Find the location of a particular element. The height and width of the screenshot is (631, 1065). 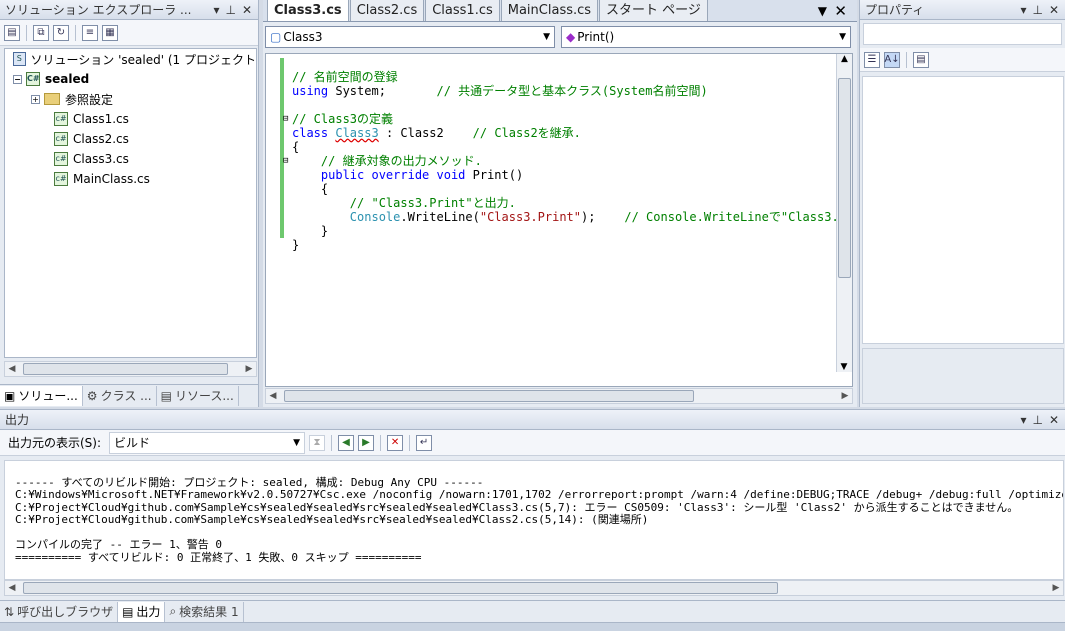

editor-hscroll: ◀ ▶ is located at coordinates (559, 396).